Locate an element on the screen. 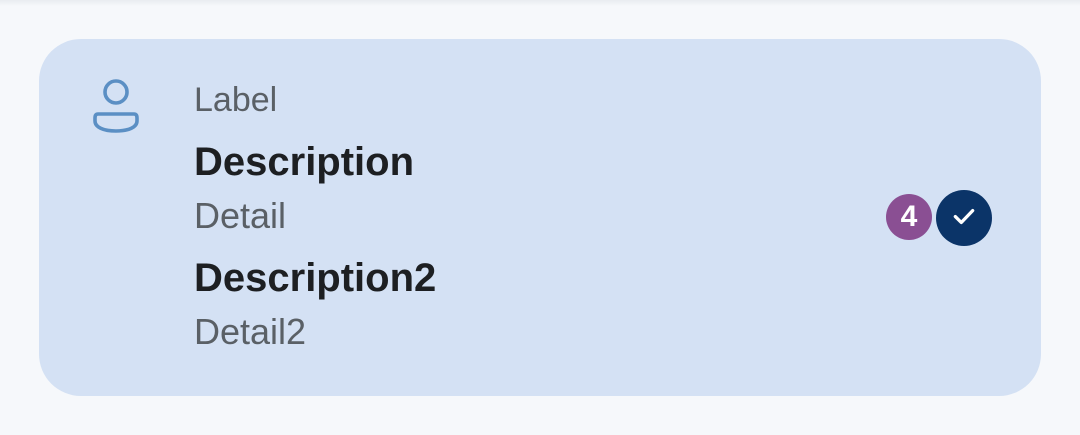 The height and width of the screenshot is (435, 1080). check-button is located at coordinates (964, 218).